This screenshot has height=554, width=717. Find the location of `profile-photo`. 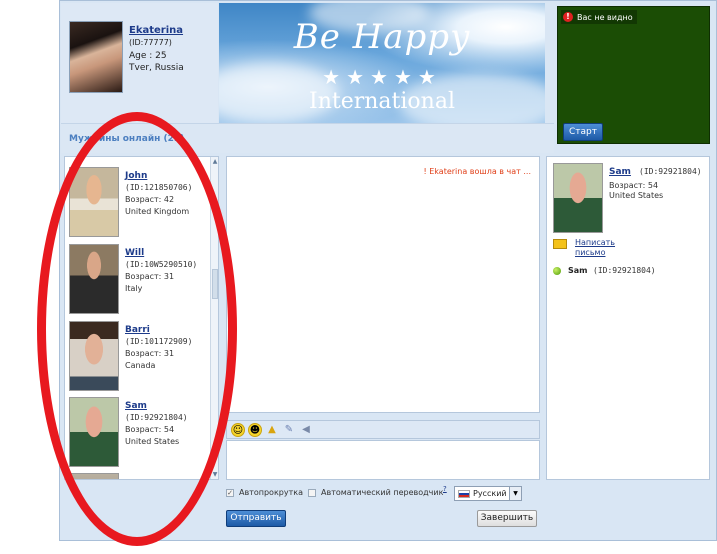

profile-photo is located at coordinates (96, 57).